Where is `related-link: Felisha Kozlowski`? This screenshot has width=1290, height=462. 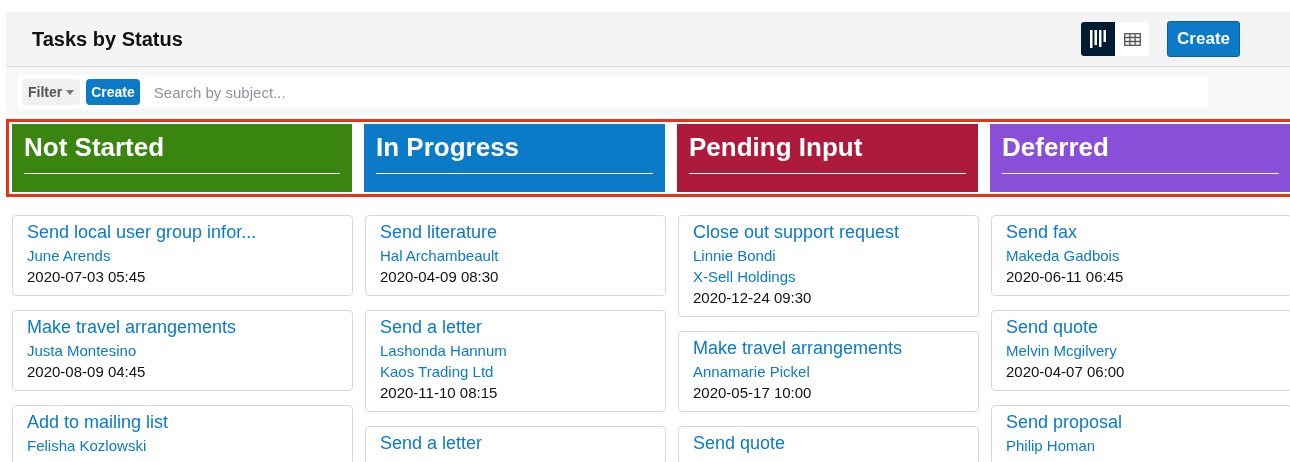 related-link: Felisha Kozlowski is located at coordinates (182, 445).